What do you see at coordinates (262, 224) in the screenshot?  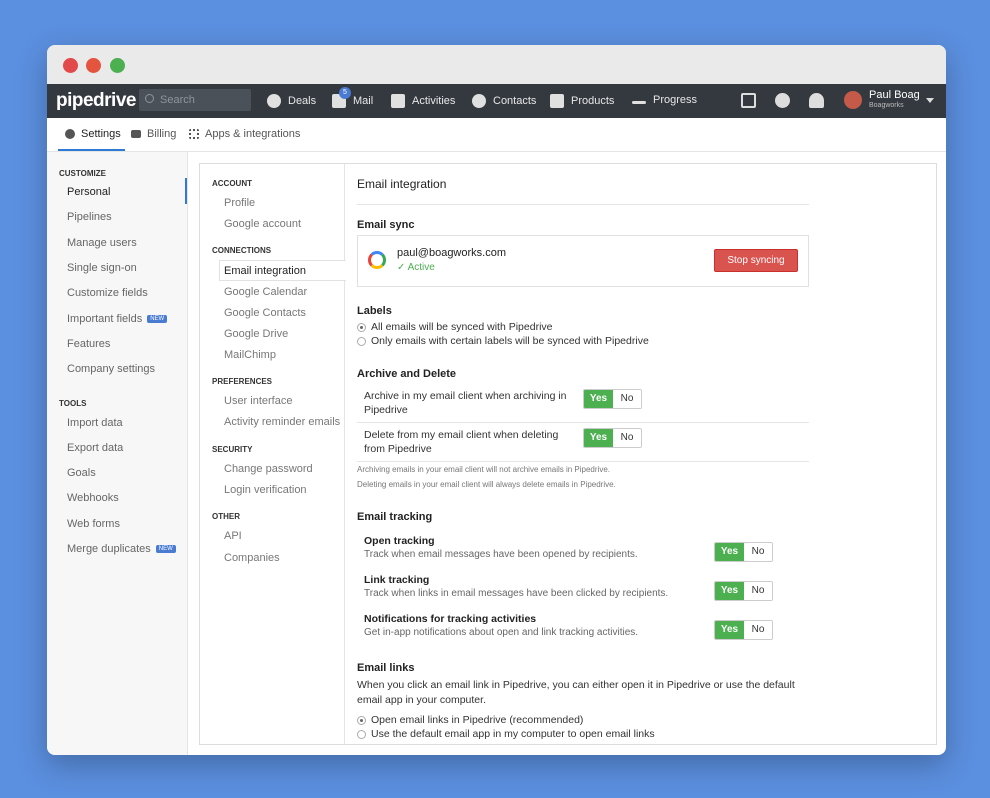 I see `subnav-google-account: Google account` at bounding box center [262, 224].